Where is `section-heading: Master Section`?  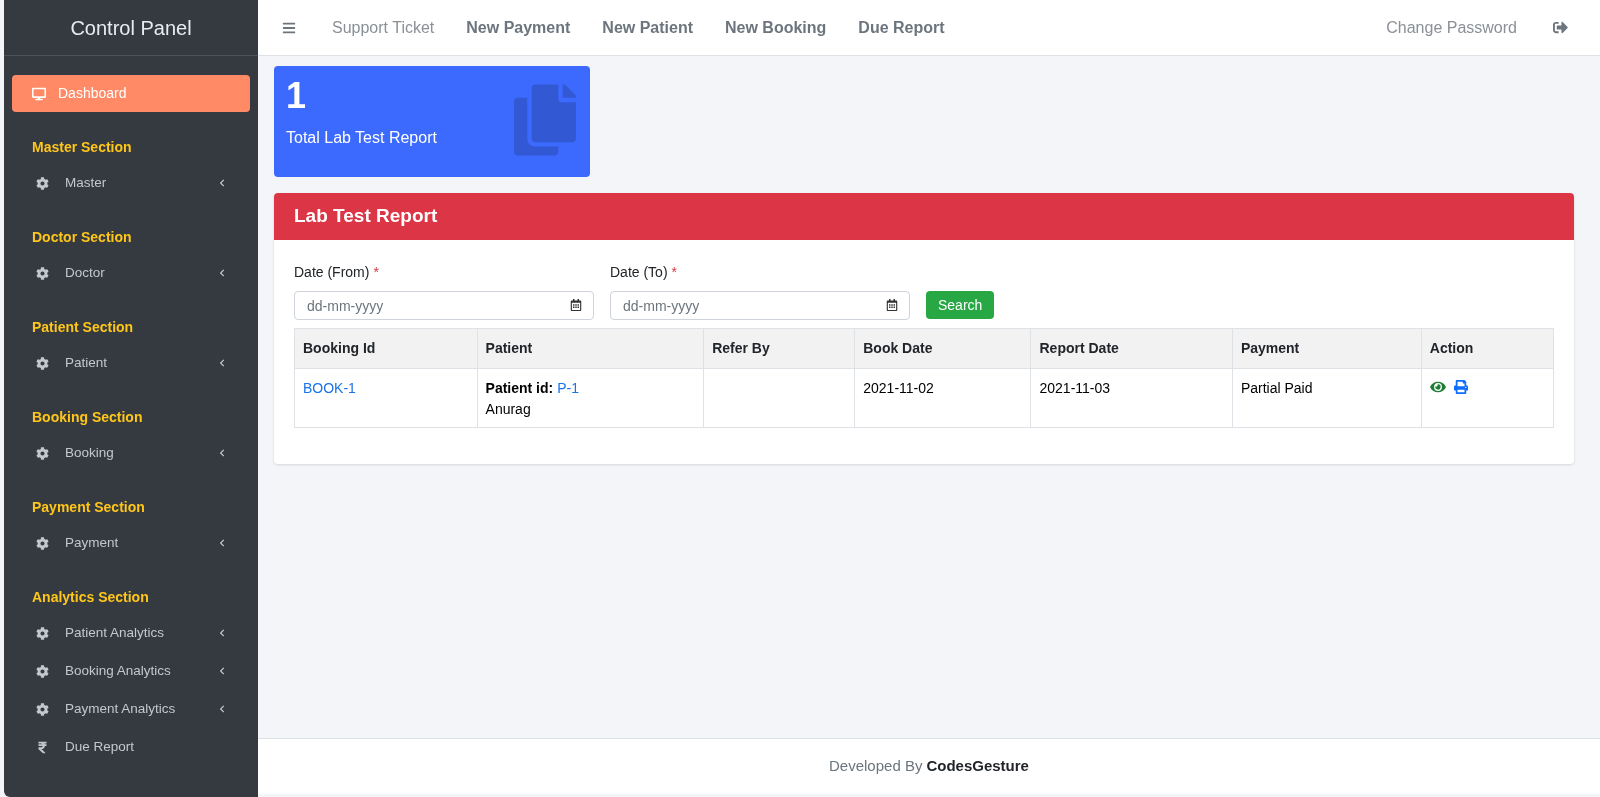 section-heading: Master Section is located at coordinates (82, 147).